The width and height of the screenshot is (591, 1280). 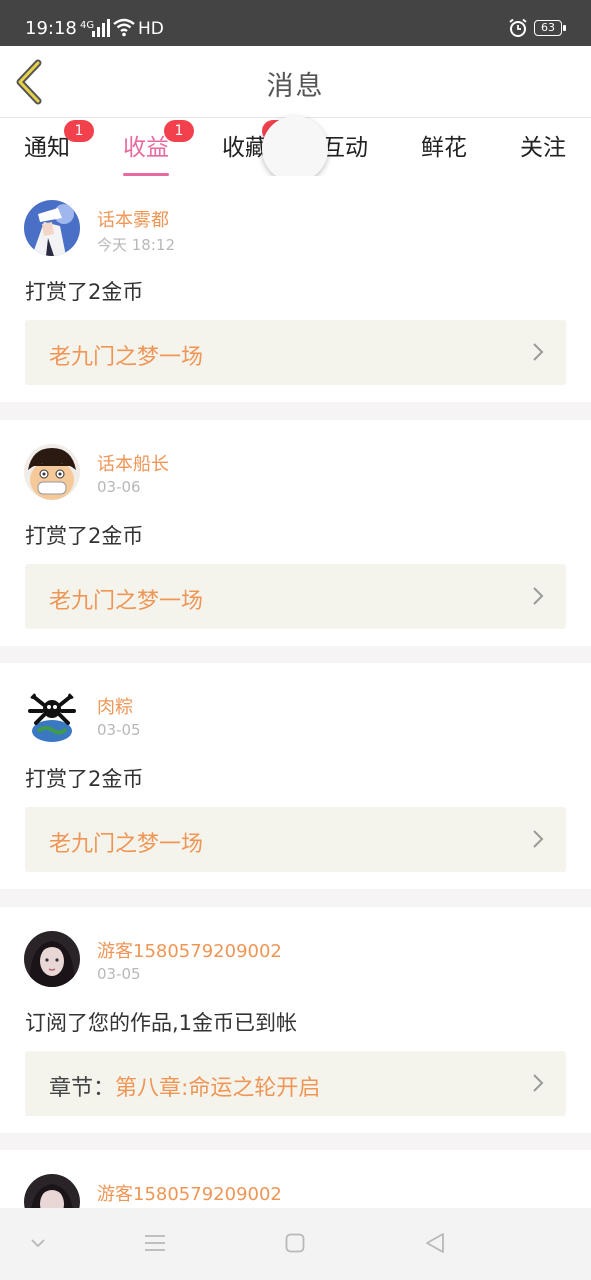 I want to click on tab-label: 互动, so click(x=345, y=148).